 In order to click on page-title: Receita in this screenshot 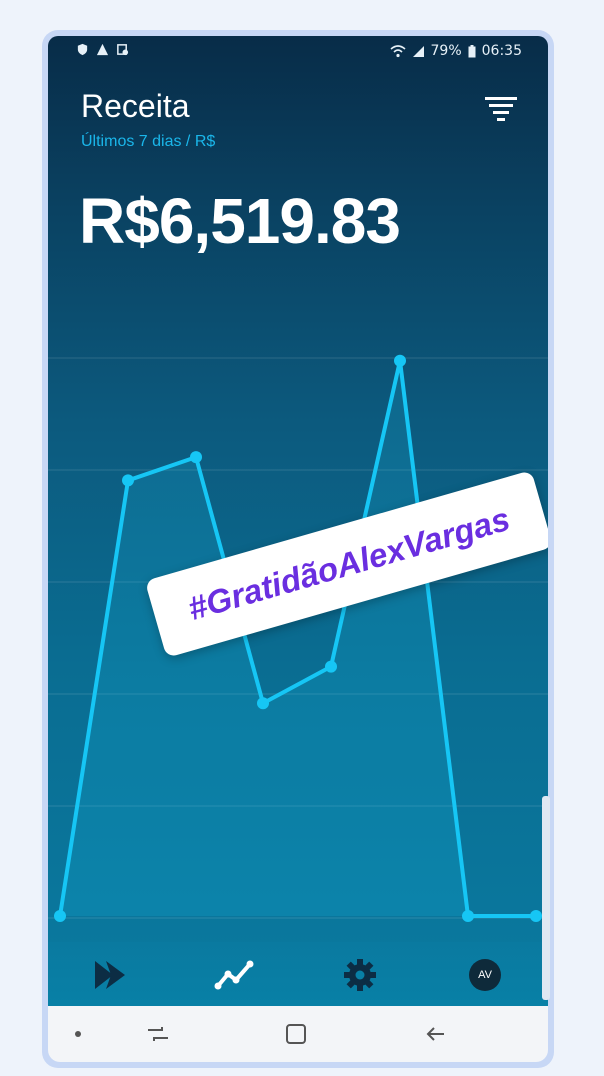, I will do `click(135, 106)`.